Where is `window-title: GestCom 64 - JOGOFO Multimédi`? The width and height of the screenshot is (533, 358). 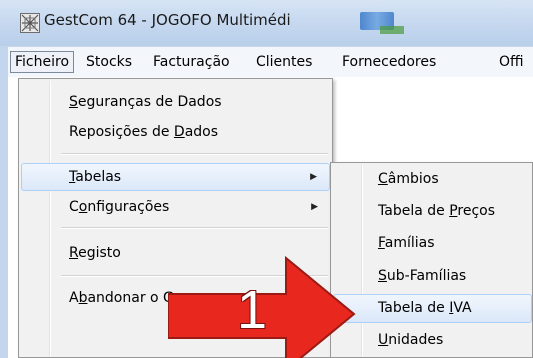
window-title: GestCom 64 - JOGOFO Multimédi is located at coordinates (167, 20).